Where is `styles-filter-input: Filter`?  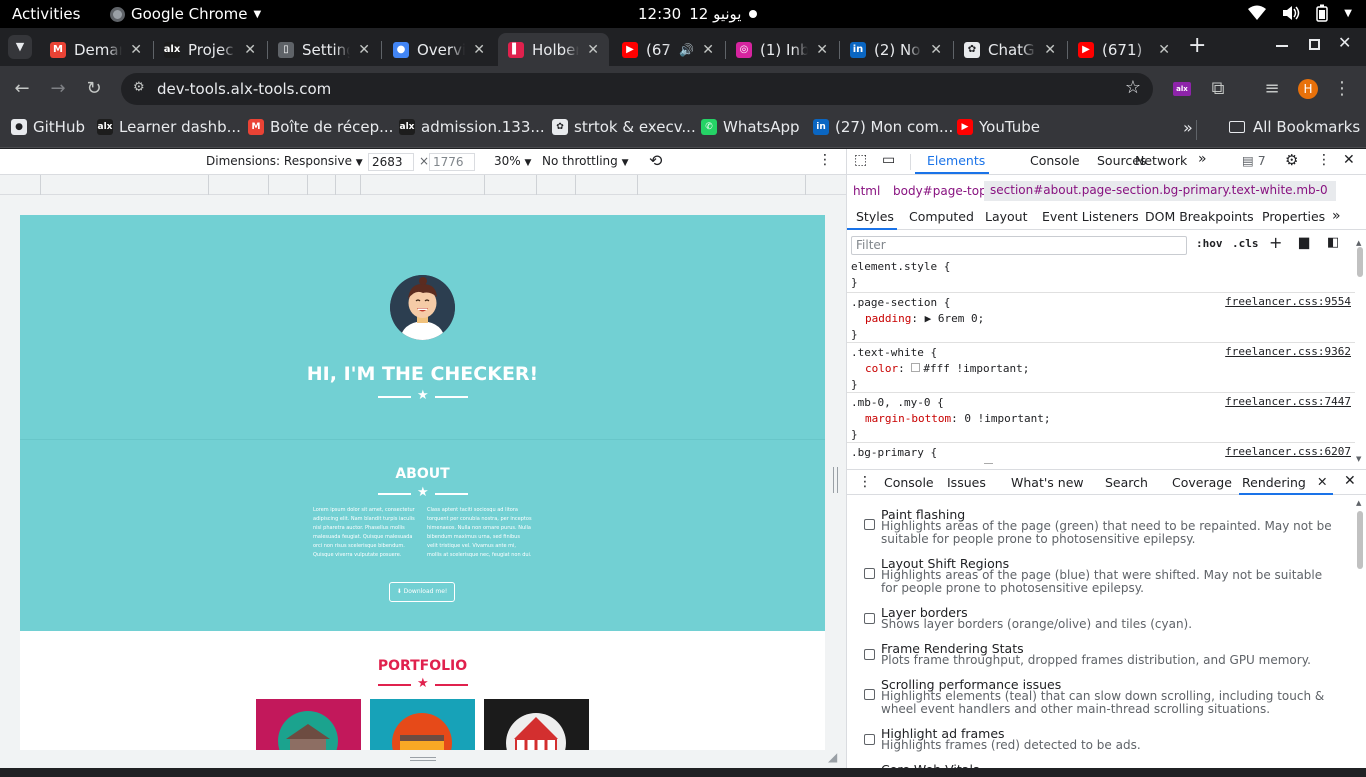 styles-filter-input: Filter is located at coordinates (1019, 245).